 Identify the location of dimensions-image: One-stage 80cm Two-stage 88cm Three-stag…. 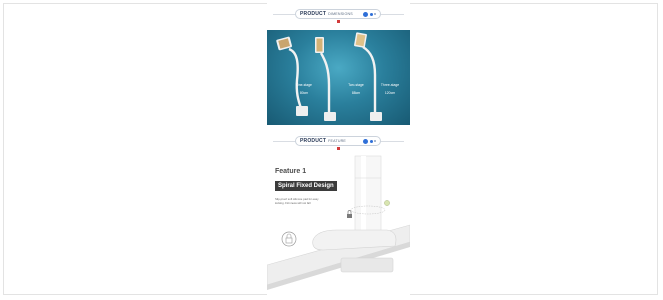
(338, 77).